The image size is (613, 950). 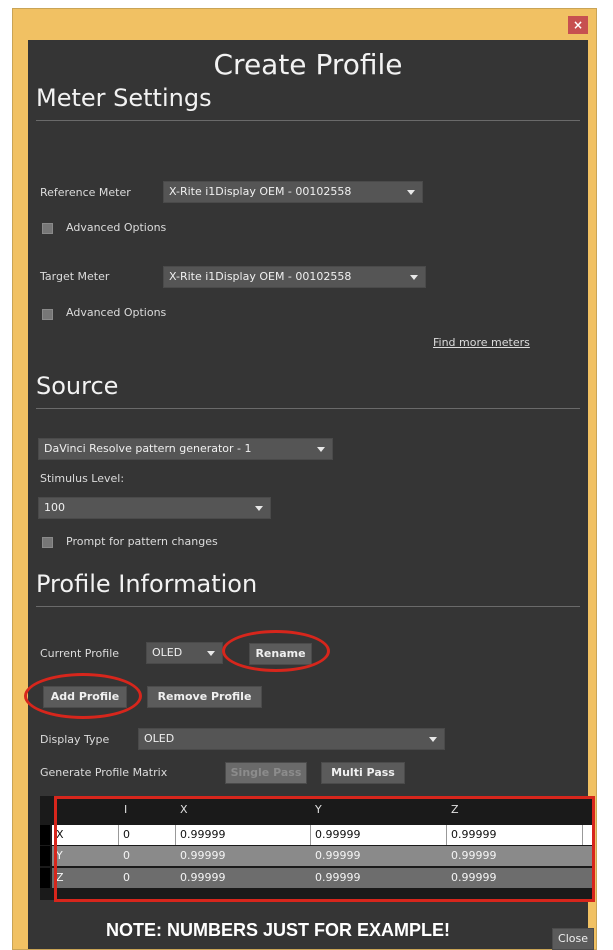 I want to click on matrix-highlight-frame, so click(x=324, y=849).